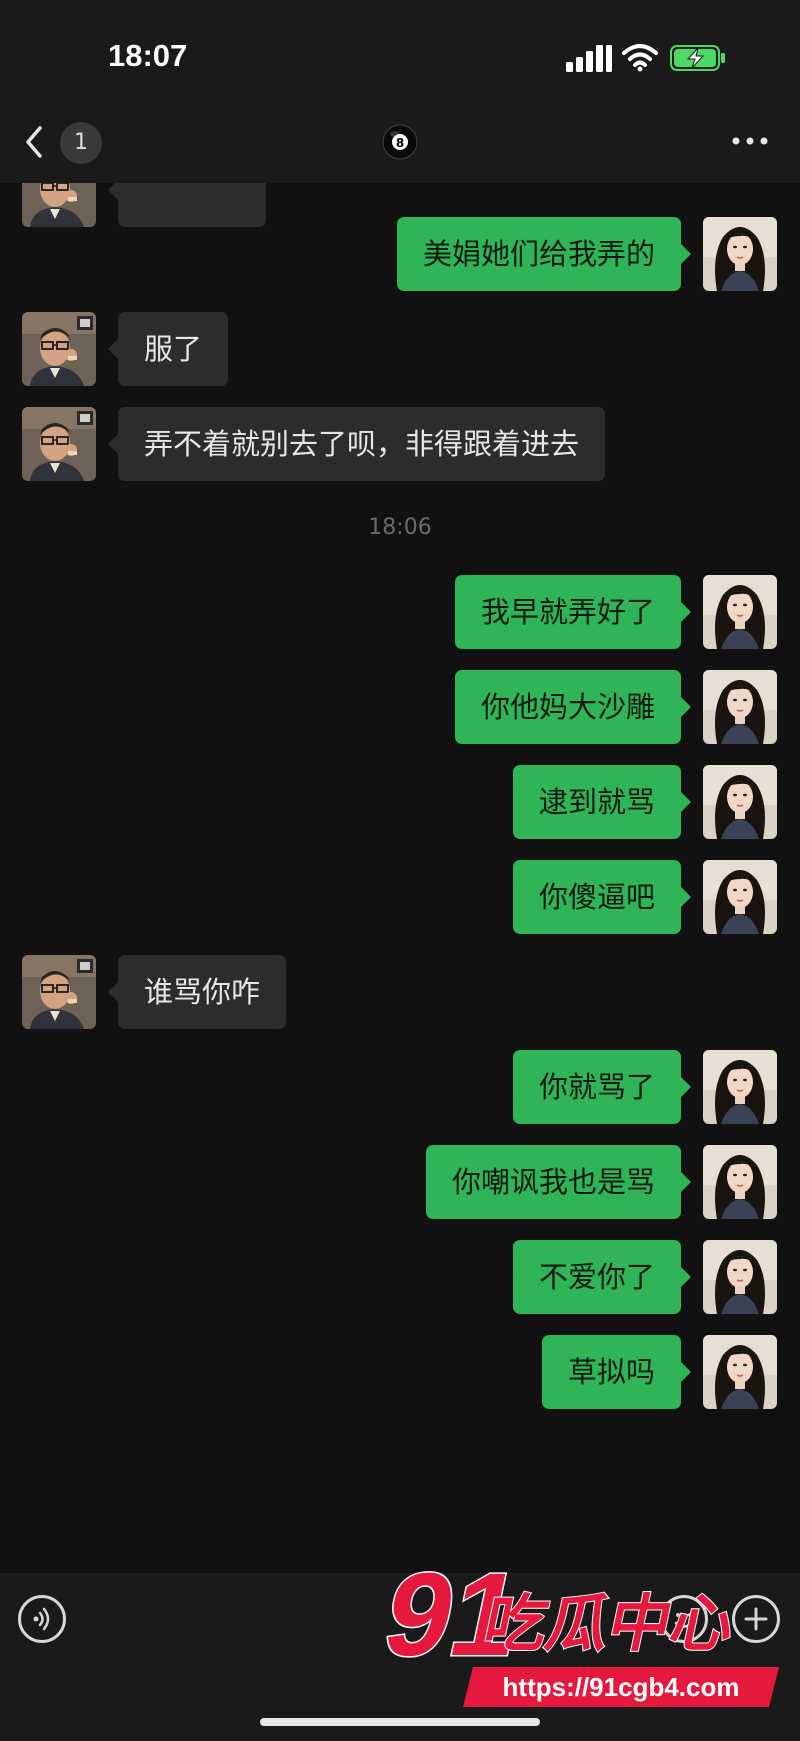 The width and height of the screenshot is (800, 1741). What do you see at coordinates (697, 58) in the screenshot?
I see `battery-charging-icon` at bounding box center [697, 58].